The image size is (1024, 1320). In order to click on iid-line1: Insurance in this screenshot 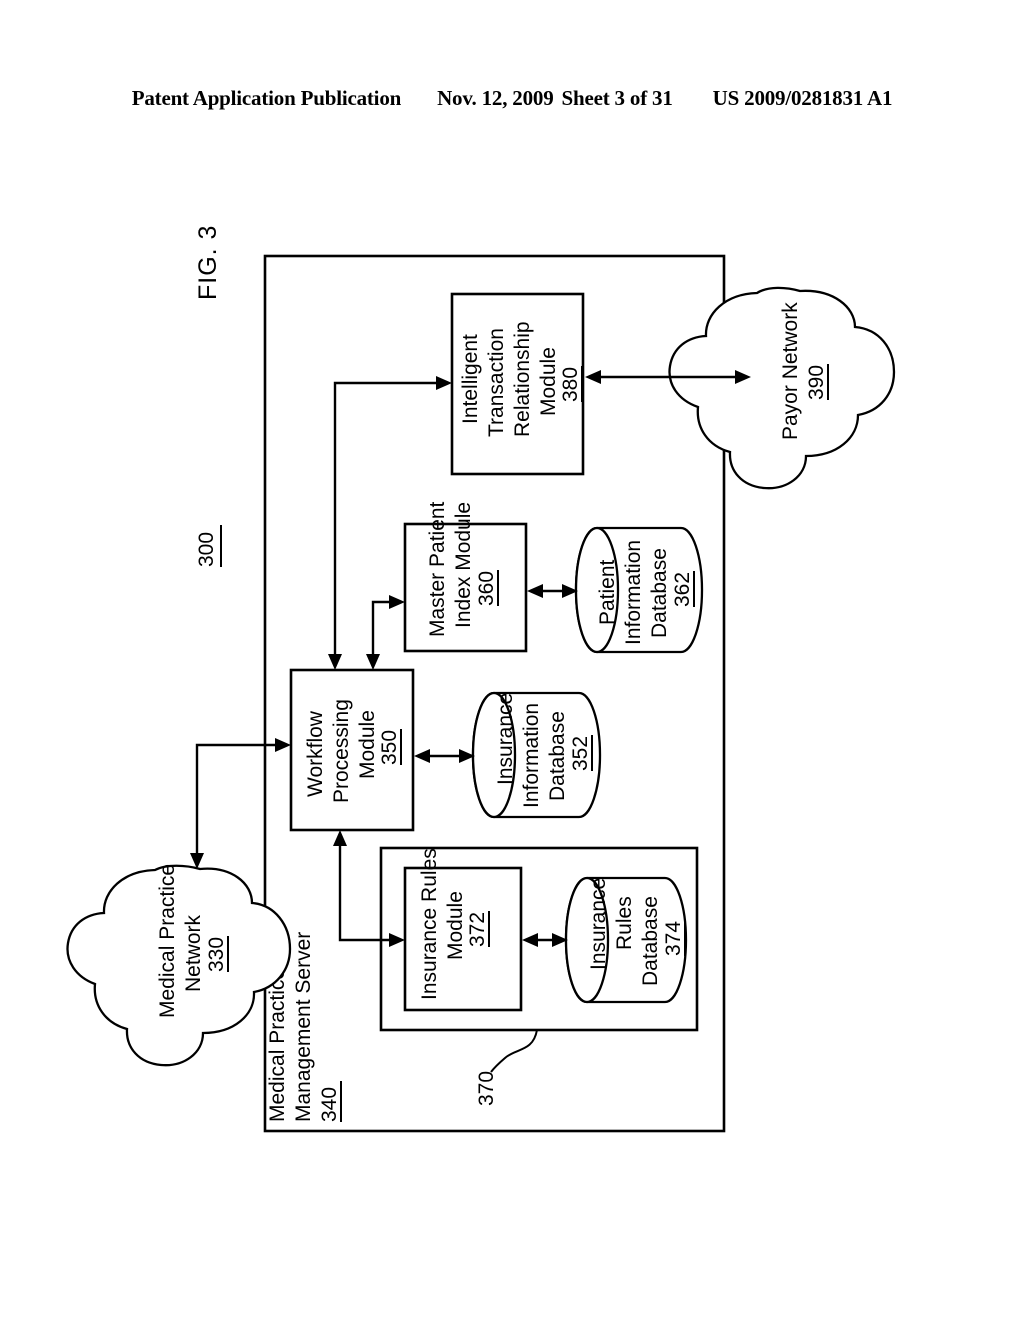, I will do `click(505, 739)`.